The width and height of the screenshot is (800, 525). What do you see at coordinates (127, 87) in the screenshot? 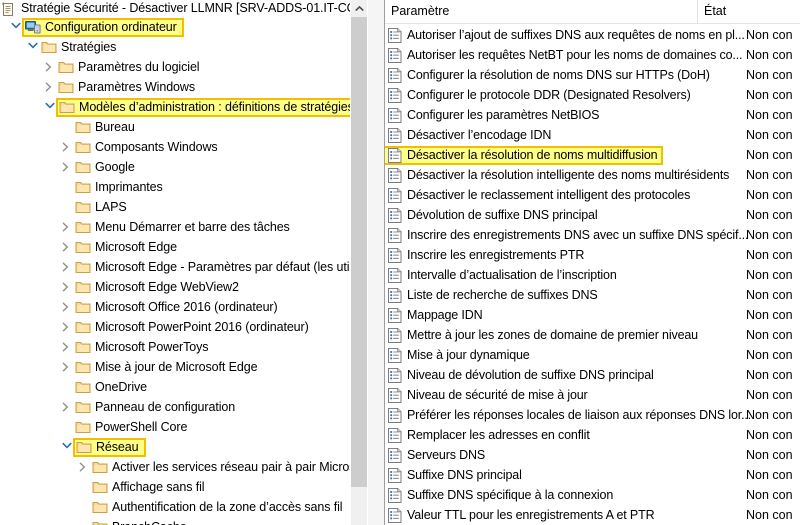
I see `tree-item-content: Paramètres Windows` at bounding box center [127, 87].